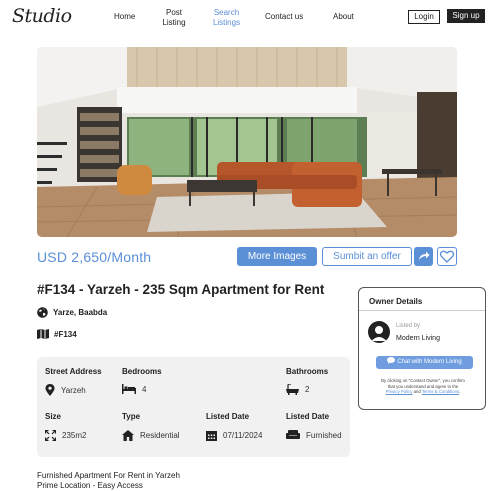 The image size is (489, 491). Describe the element at coordinates (80, 312) in the screenshot. I see `location-text: Yarze, Baabda` at that location.